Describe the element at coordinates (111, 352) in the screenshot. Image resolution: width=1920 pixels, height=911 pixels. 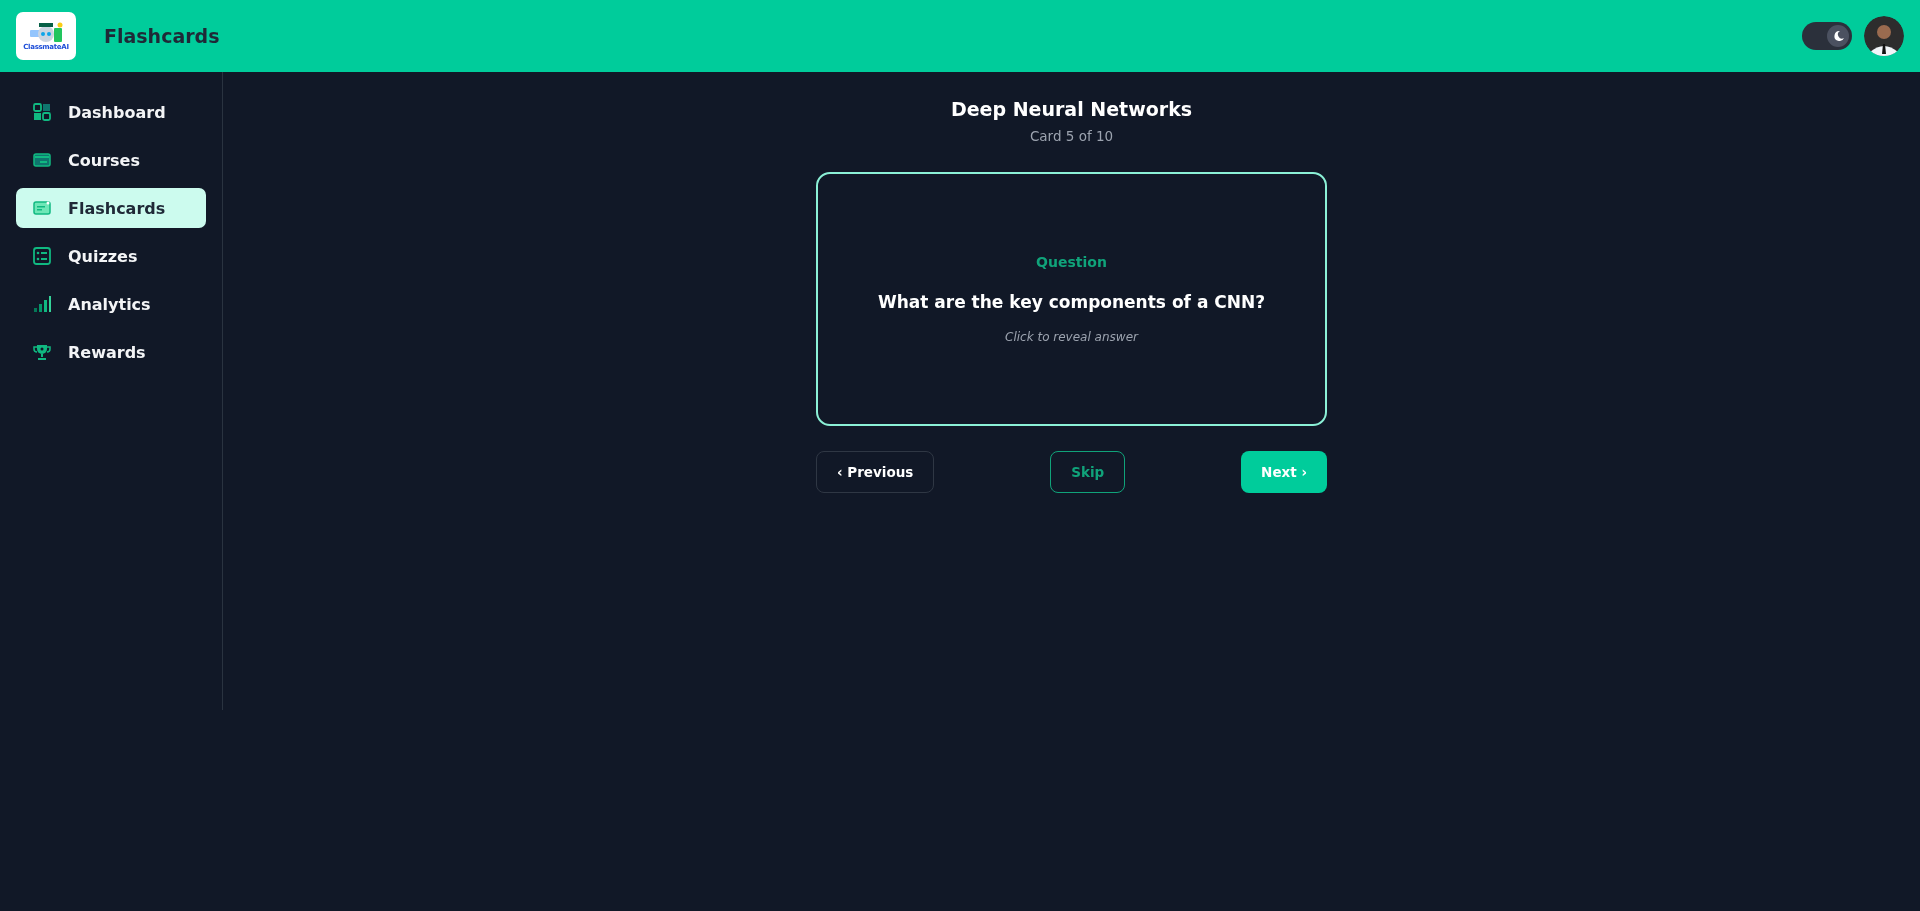
I see `sidebar-item: Rewards` at that location.